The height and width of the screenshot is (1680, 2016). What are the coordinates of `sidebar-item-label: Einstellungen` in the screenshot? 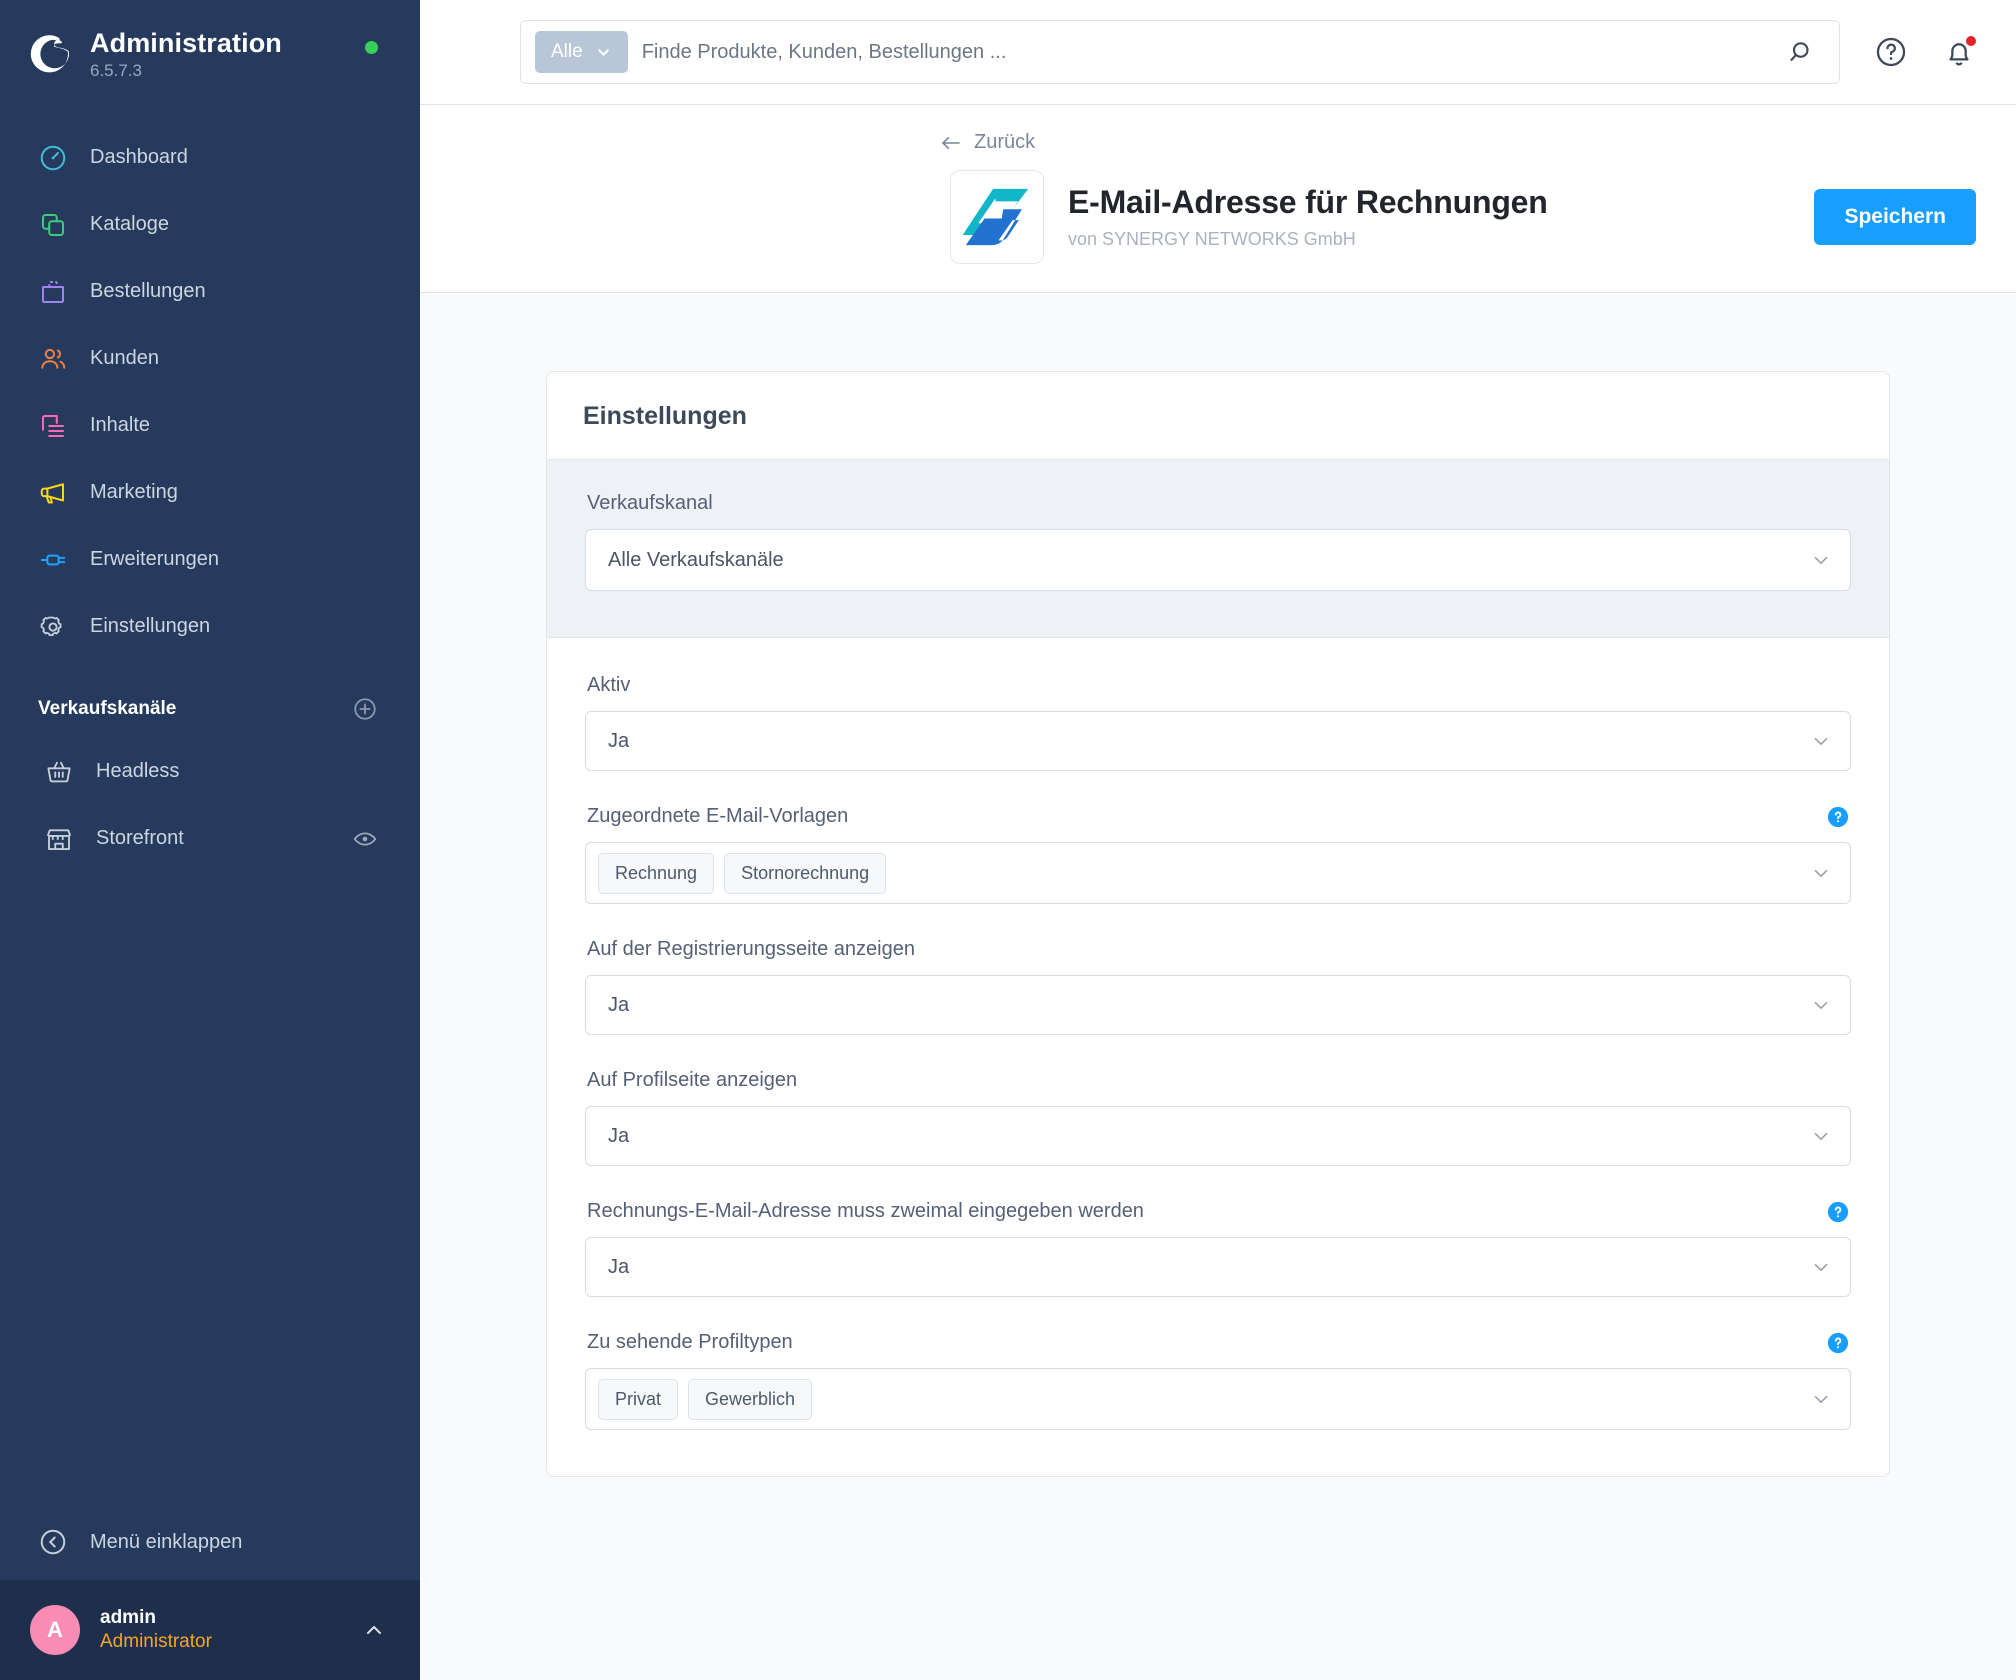 It's located at (150, 626).